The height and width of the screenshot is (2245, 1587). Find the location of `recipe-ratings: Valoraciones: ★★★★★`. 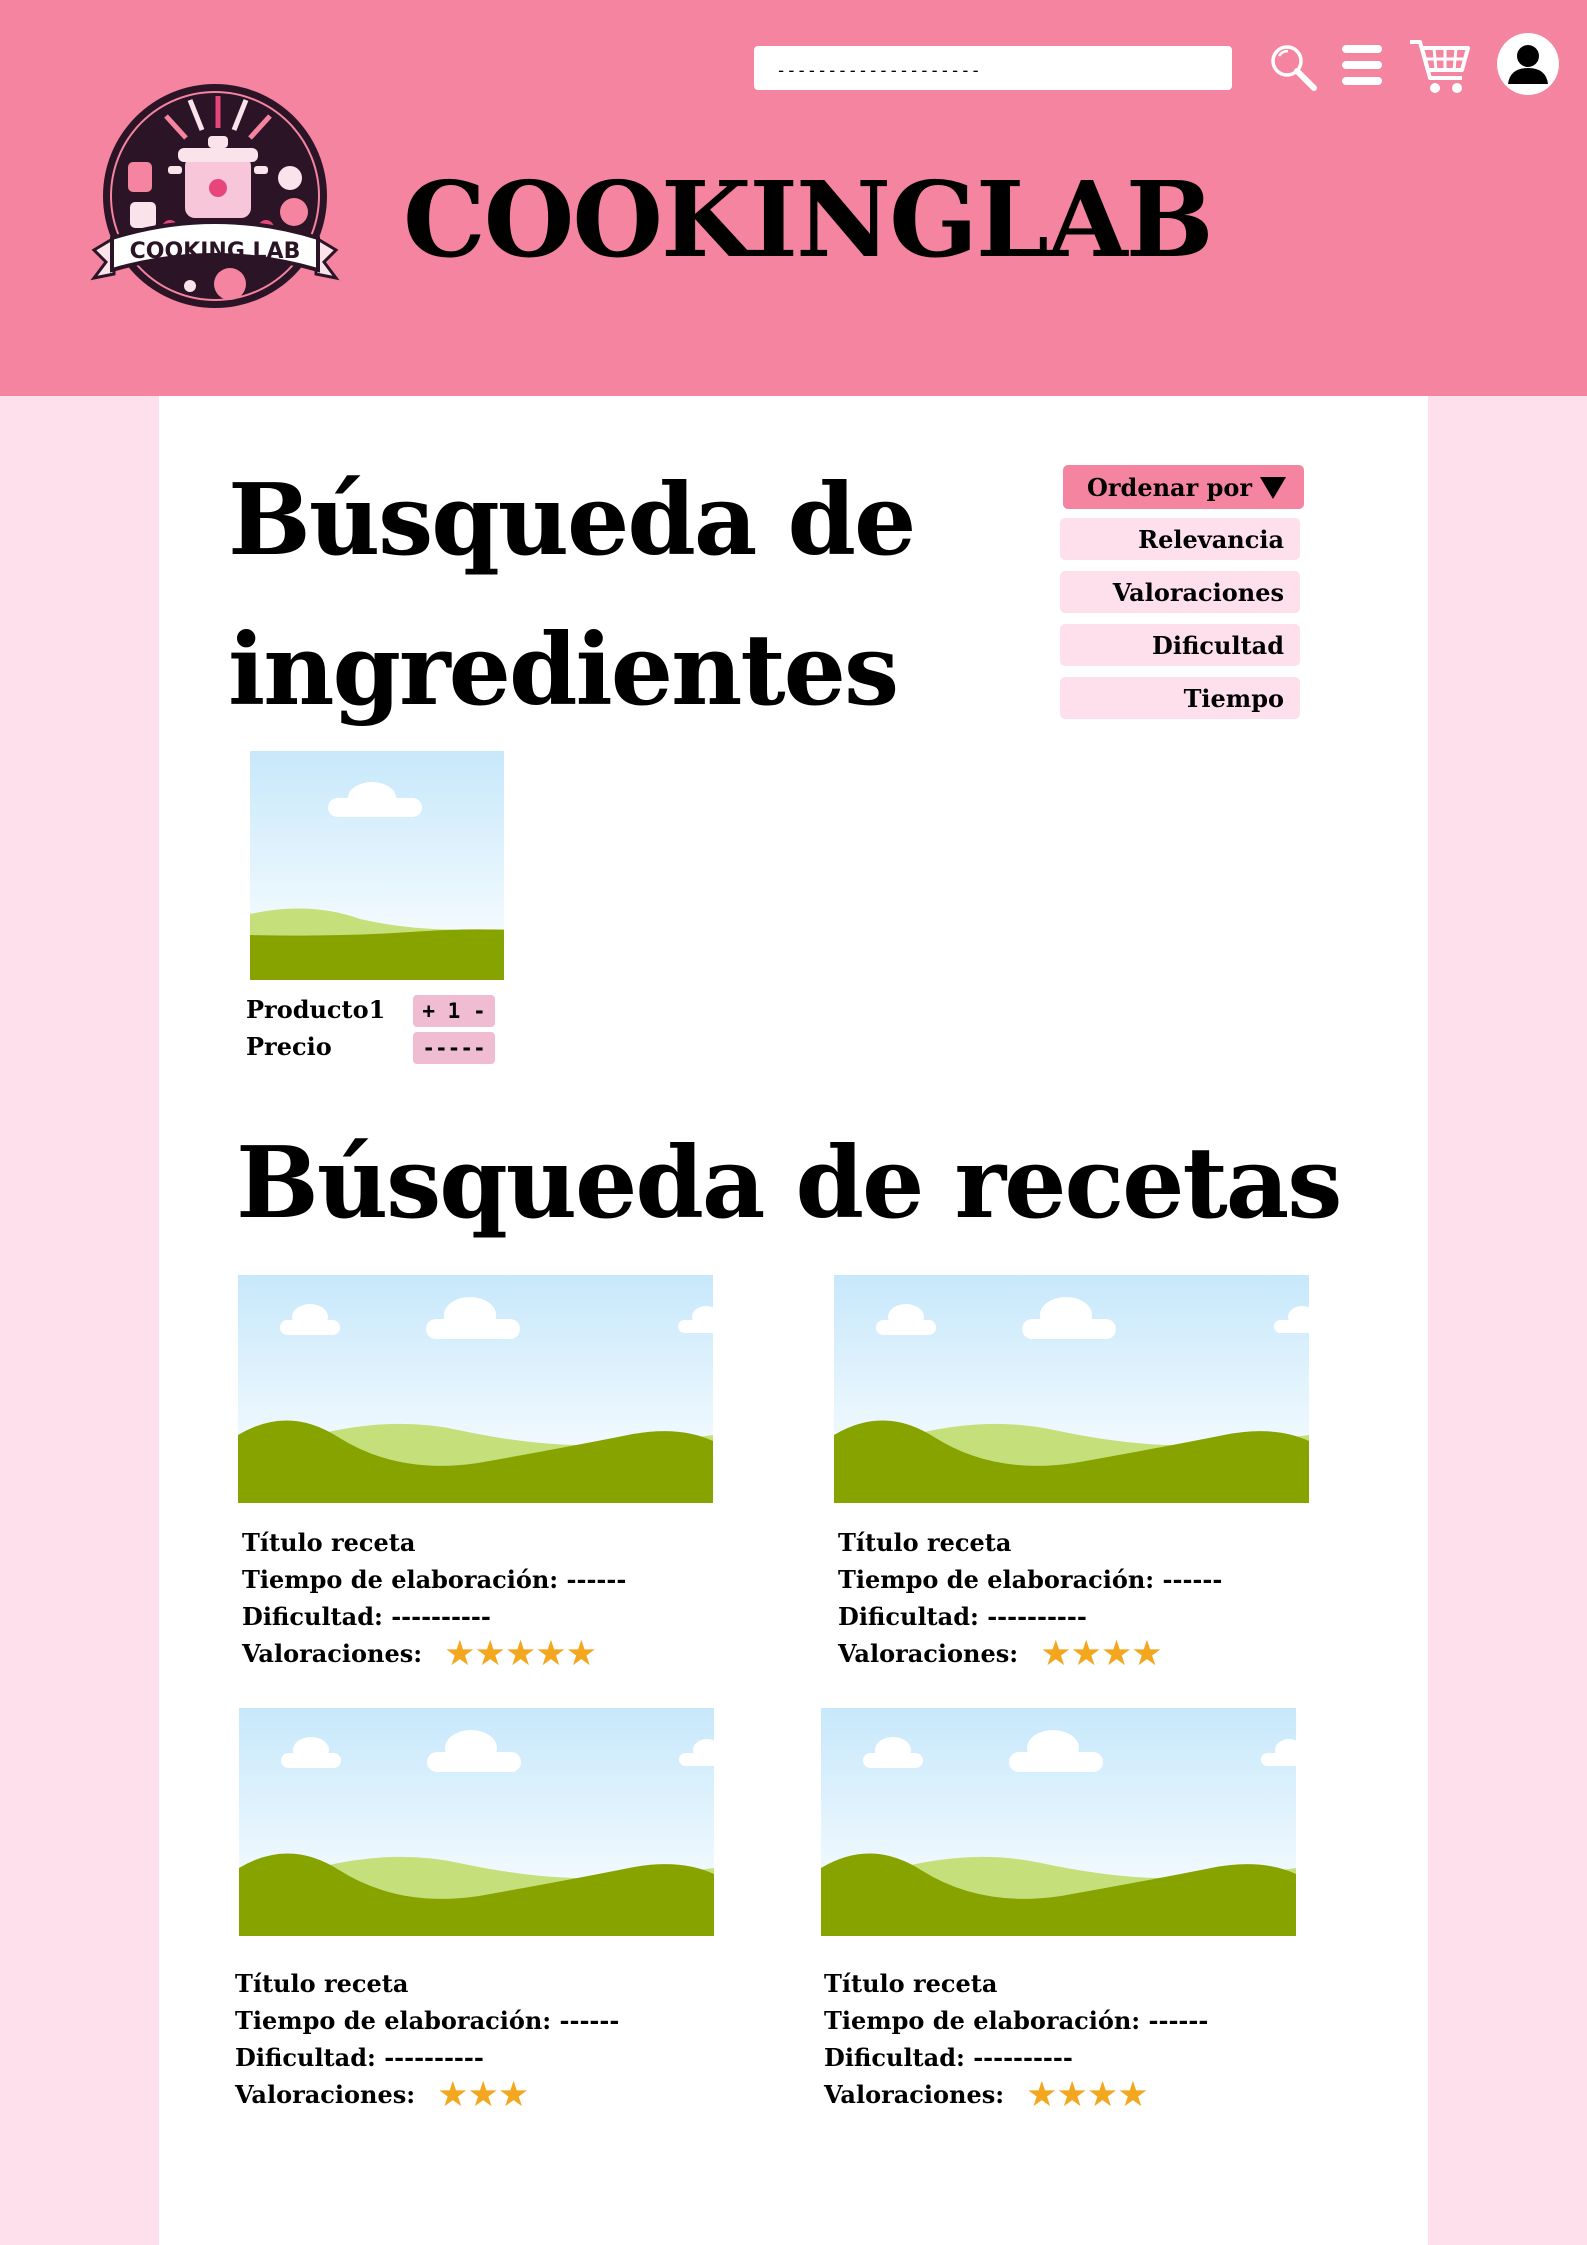

recipe-ratings: Valoraciones: ★★★★★ is located at coordinates (434, 1653).